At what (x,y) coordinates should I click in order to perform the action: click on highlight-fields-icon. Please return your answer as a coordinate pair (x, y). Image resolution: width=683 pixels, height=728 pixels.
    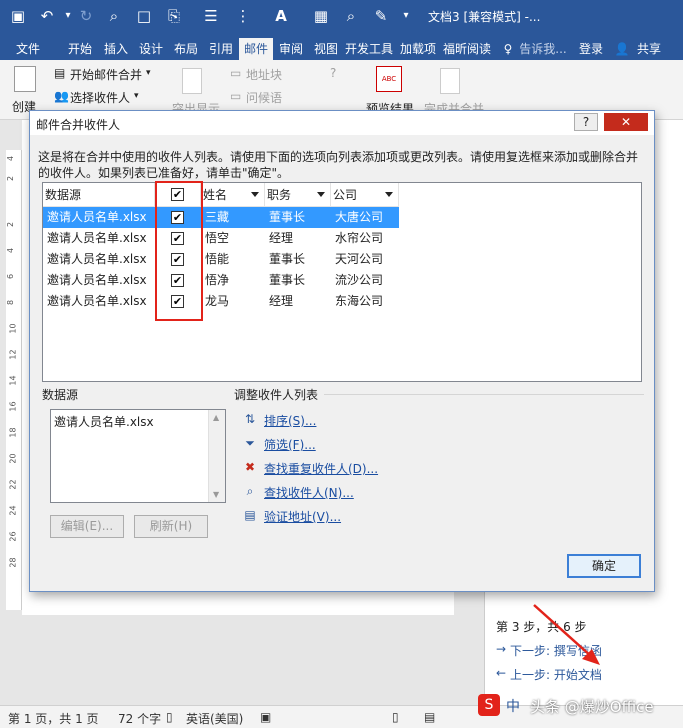
    Looking at the image, I should click on (192, 81).